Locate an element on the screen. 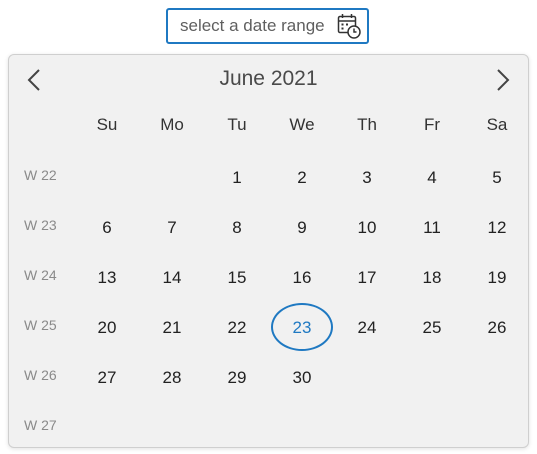 The width and height of the screenshot is (537, 454). weekday-label: Sa is located at coordinates (497, 124).